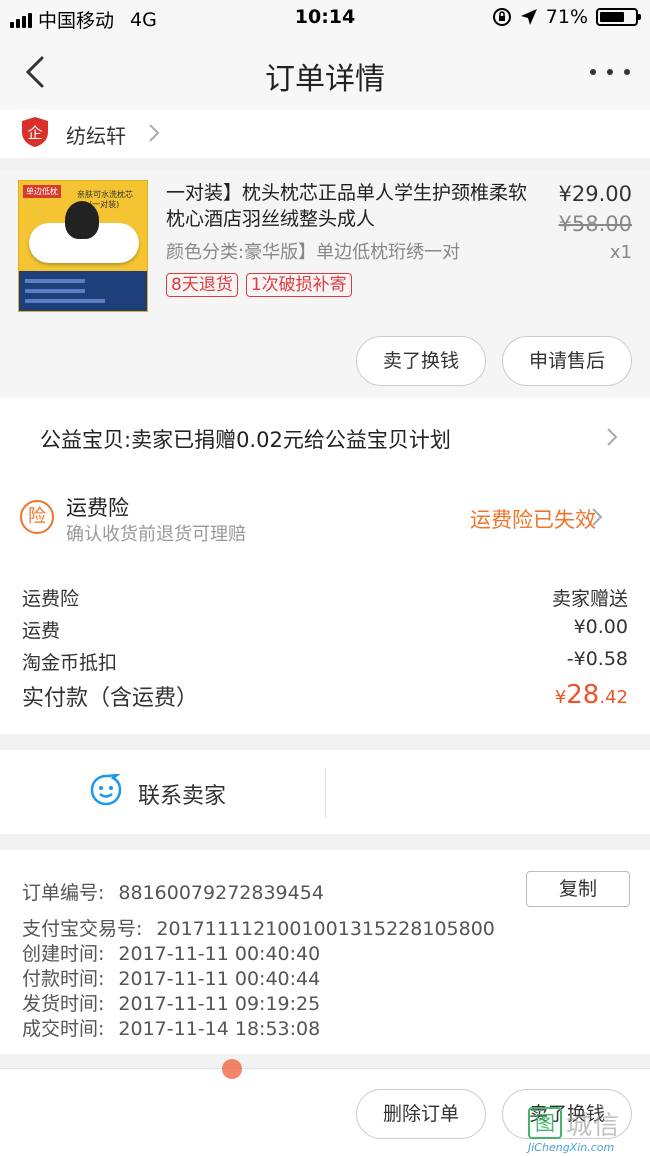  I want to click on insurance-status: 运费险已失效, so click(533, 520).